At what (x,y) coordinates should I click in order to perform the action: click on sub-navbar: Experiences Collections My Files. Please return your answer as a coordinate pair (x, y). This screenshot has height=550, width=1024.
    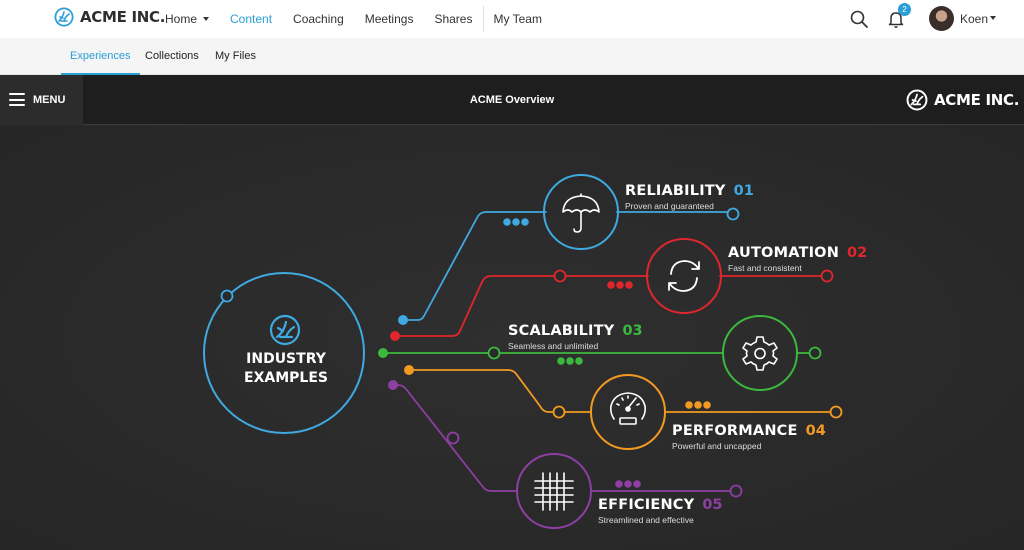
    Looking at the image, I should click on (512, 56).